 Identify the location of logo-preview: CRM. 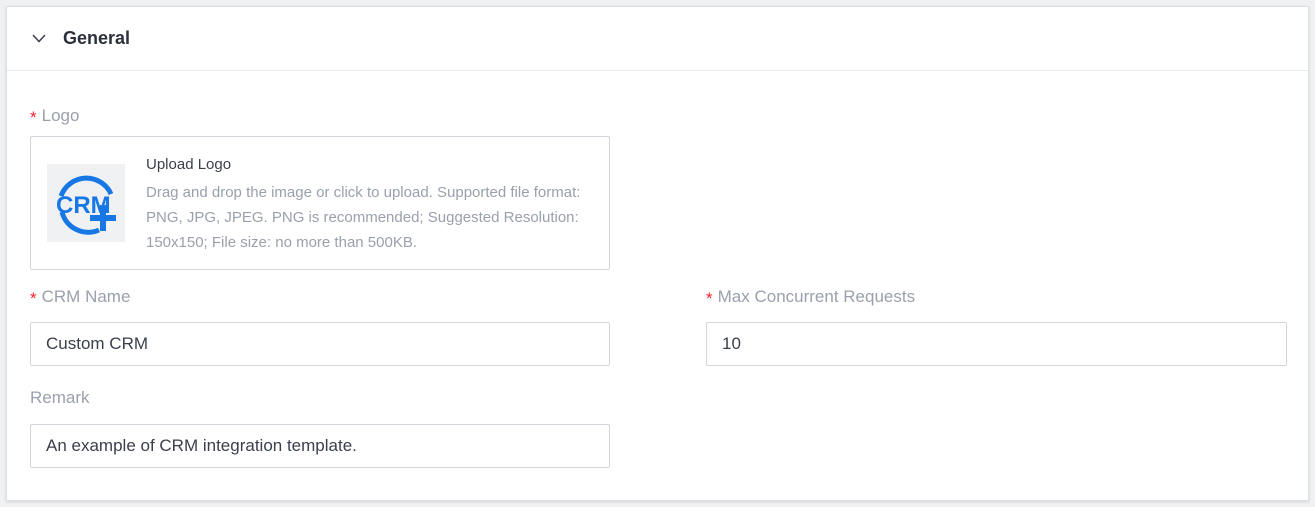
(86, 203).